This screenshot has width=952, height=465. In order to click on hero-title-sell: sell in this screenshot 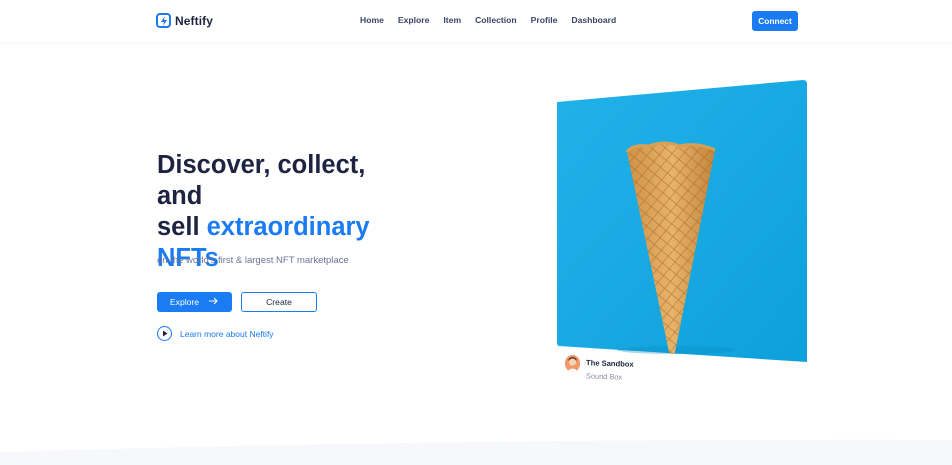, I will do `click(182, 227)`.